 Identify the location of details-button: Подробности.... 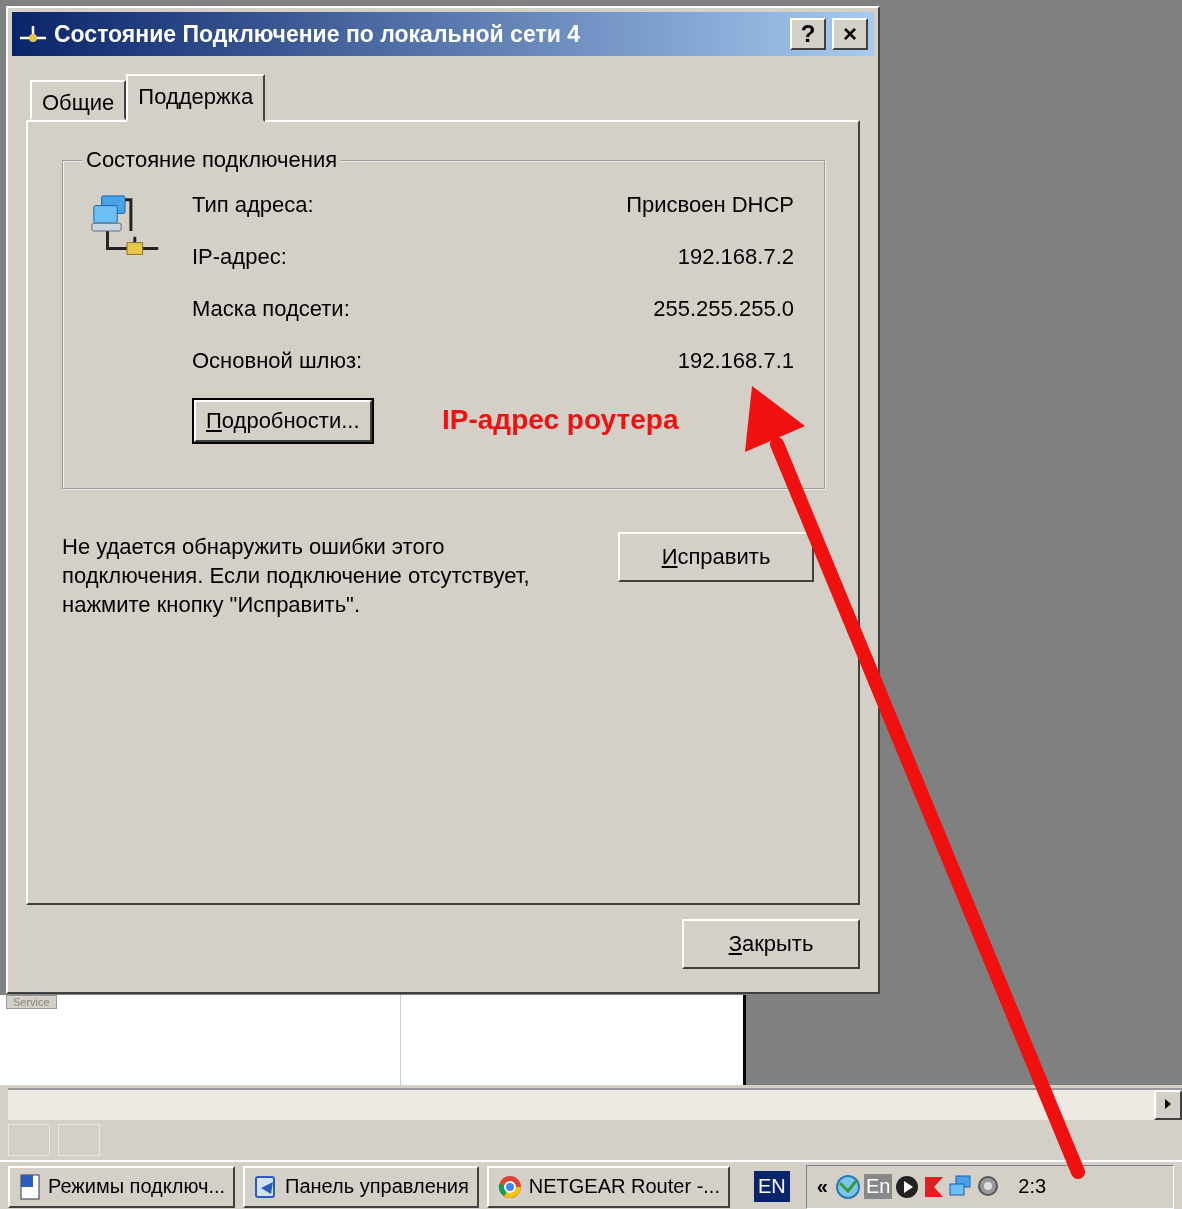
(283, 421).